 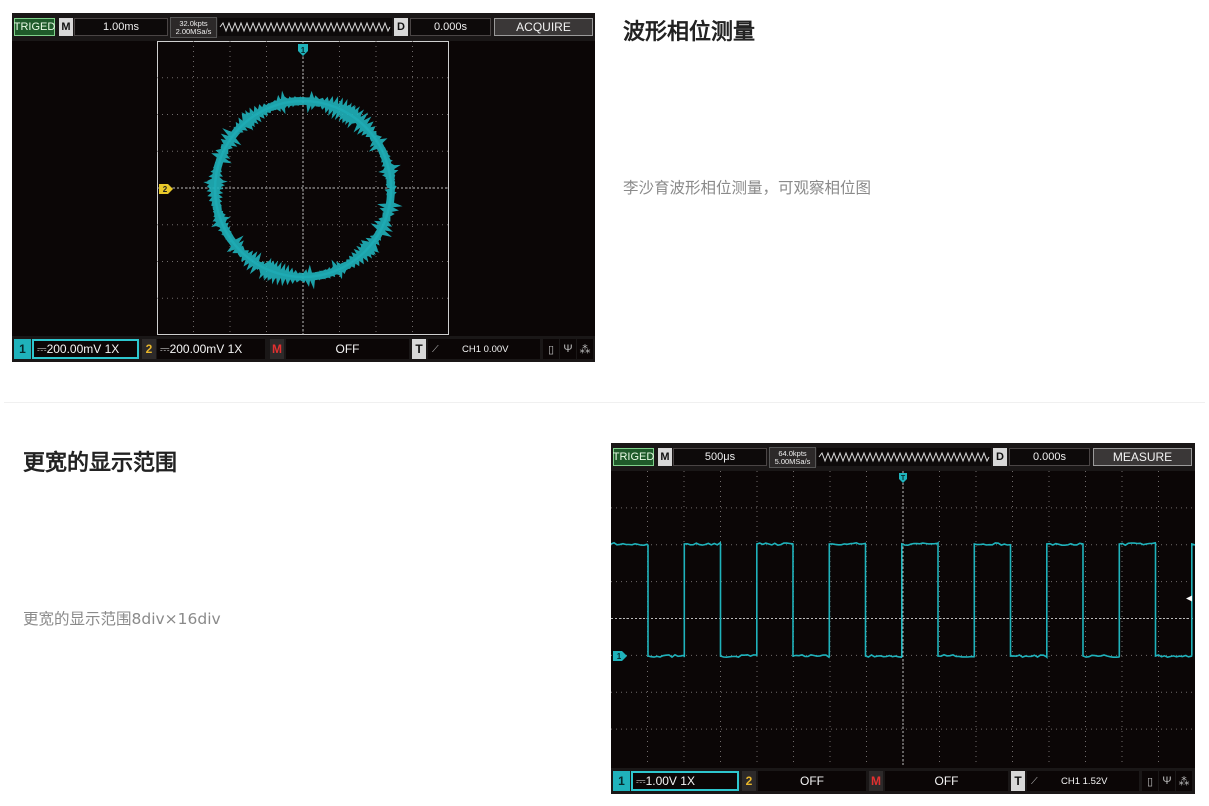 What do you see at coordinates (122, 618) in the screenshot?
I see `section-description-range: 更宽的显示范围8div×16div` at bounding box center [122, 618].